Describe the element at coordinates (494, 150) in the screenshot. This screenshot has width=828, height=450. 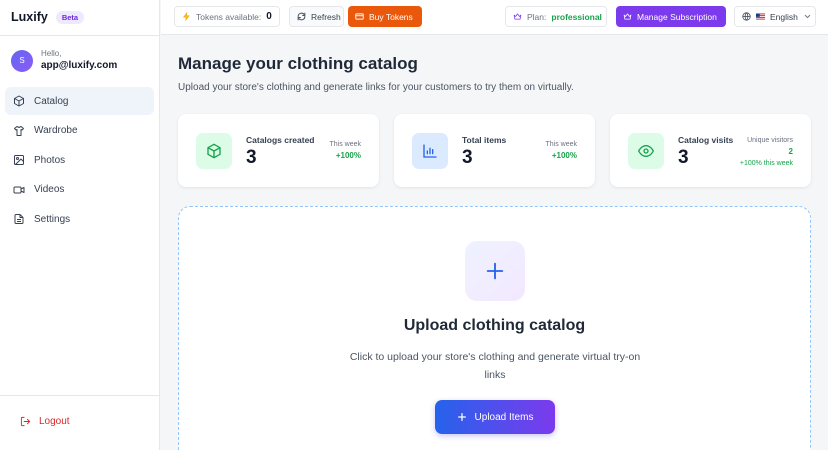
I see `stat-card-items: Total items 3 This week +100%` at that location.